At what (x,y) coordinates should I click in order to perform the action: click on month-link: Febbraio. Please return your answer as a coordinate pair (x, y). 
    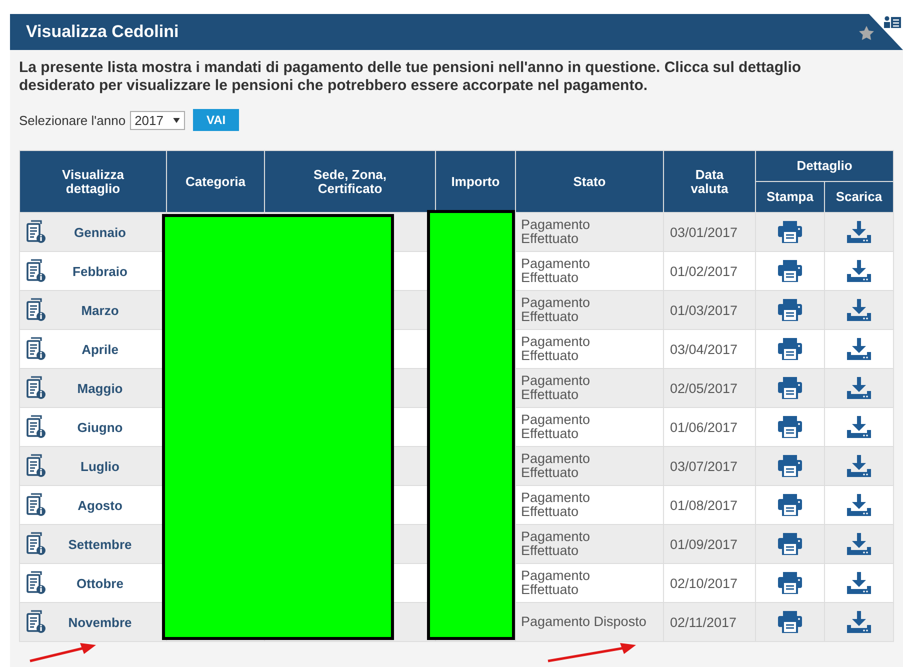
    Looking at the image, I should click on (100, 271).